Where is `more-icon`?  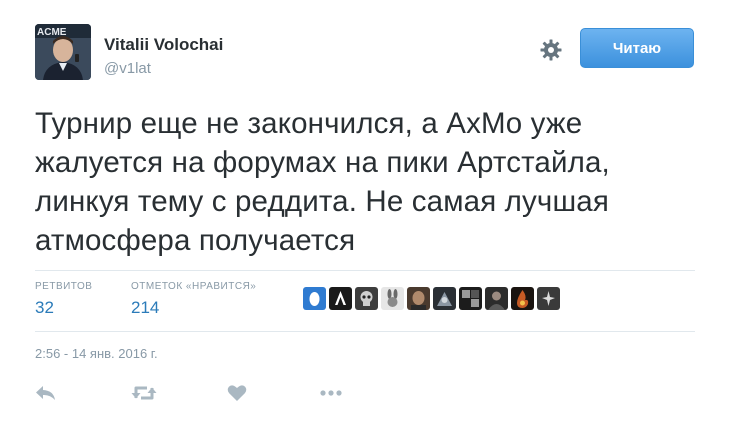 more-icon is located at coordinates (331, 393).